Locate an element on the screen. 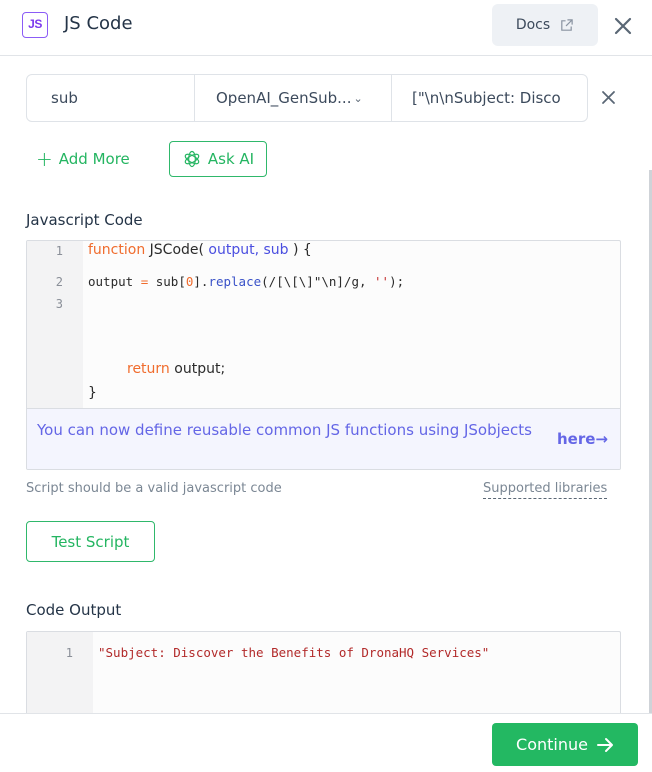  ask-ai-button: Ask AI is located at coordinates (218, 159).